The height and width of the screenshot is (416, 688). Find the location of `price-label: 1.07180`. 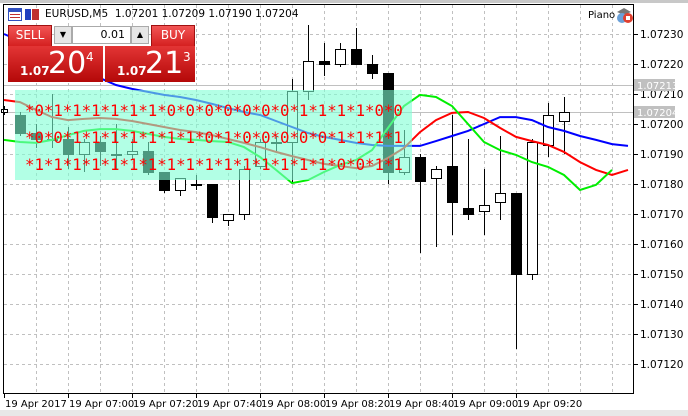

price-label: 1.07180 is located at coordinates (661, 185).